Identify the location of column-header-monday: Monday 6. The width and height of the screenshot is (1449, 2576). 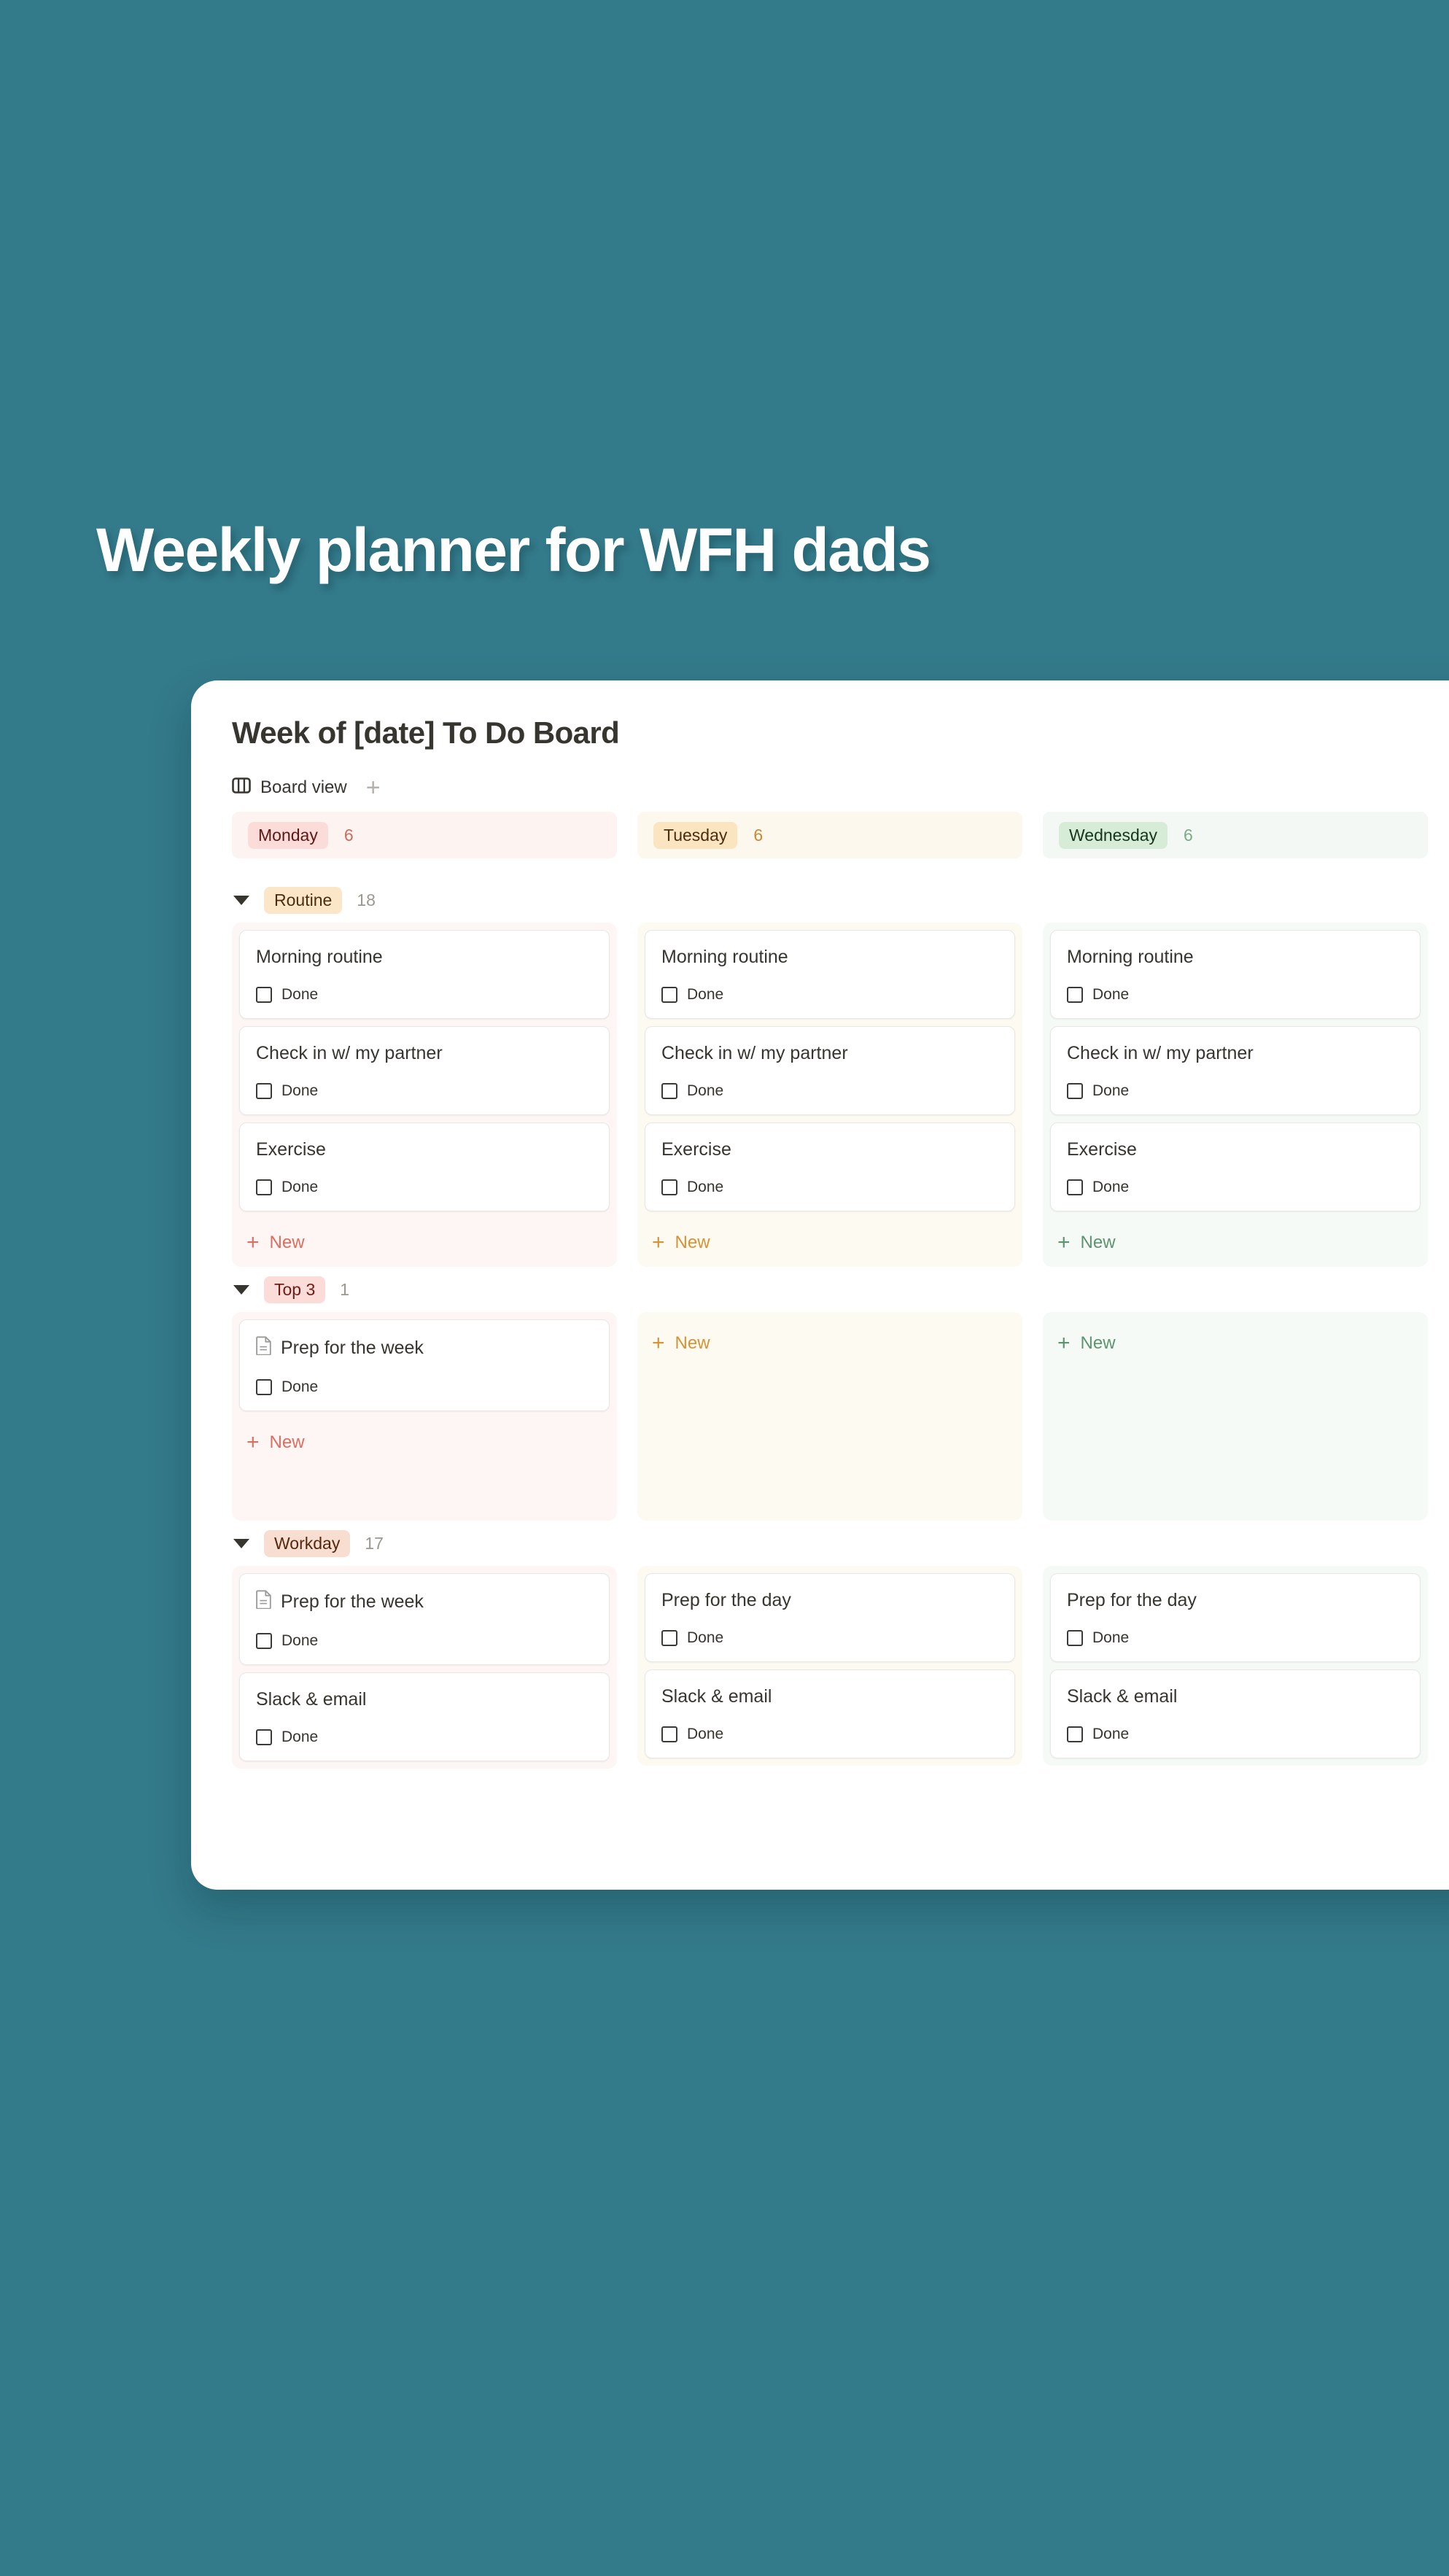
(425, 835).